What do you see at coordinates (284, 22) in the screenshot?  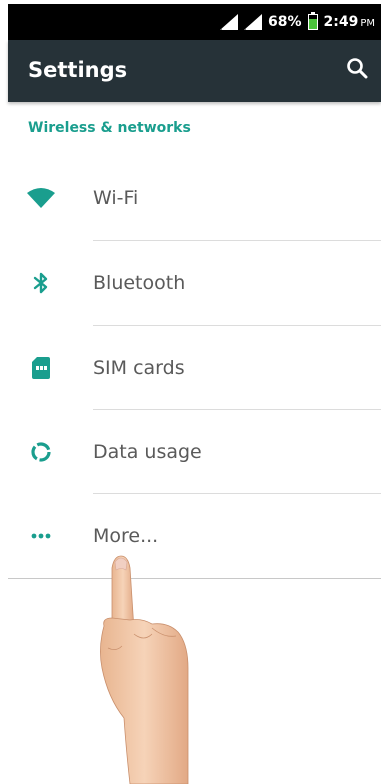 I see `battery-percent: 68%` at bounding box center [284, 22].